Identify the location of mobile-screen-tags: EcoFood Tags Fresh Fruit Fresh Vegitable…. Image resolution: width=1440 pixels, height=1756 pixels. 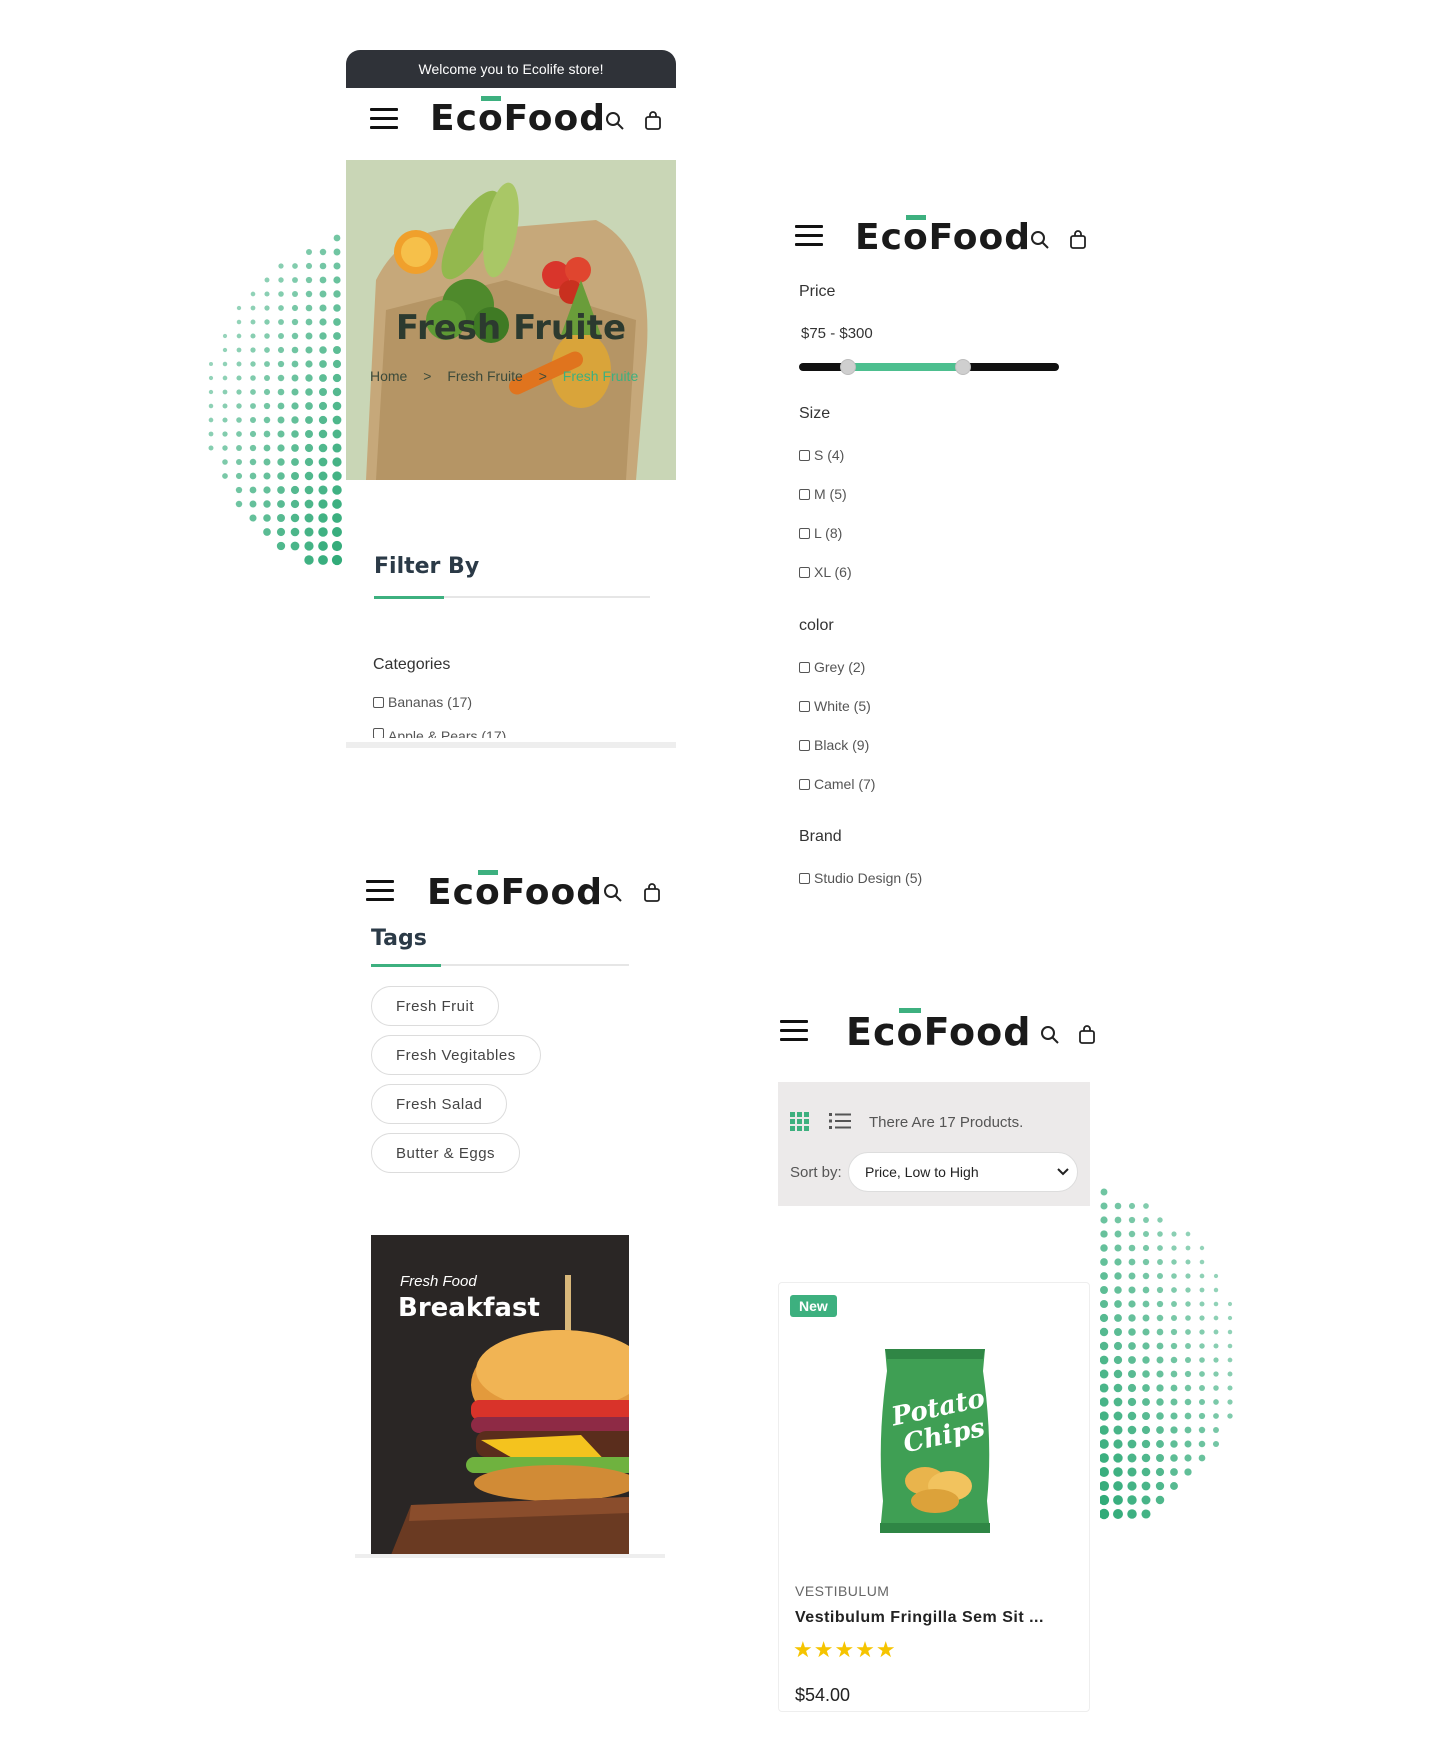
(510, 1213).